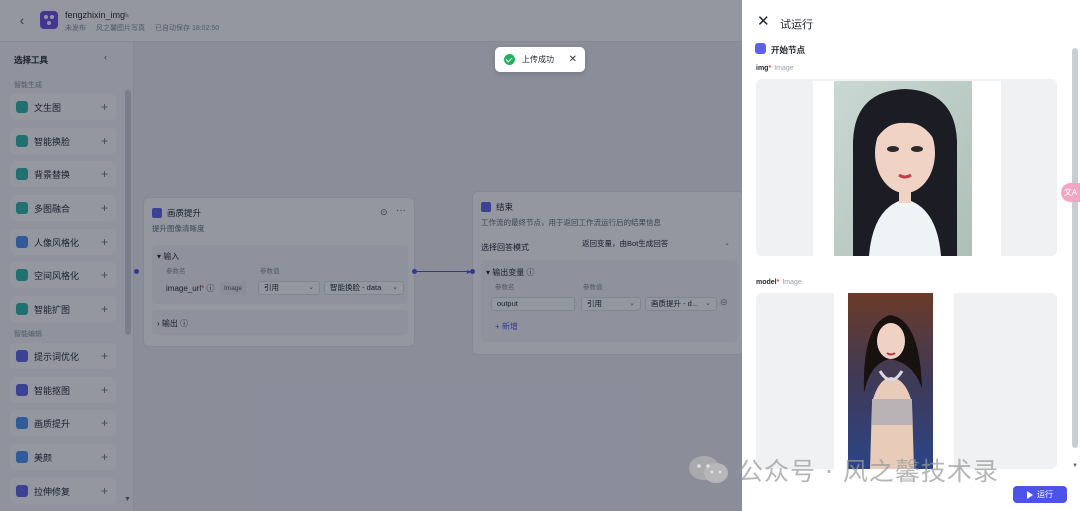  Describe the element at coordinates (709, 470) in the screenshot. I see `wechat-icon` at that location.